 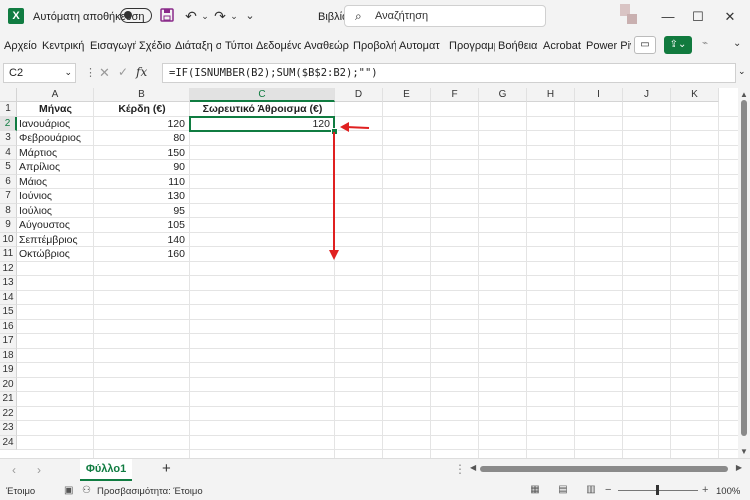 What do you see at coordinates (250, 16) in the screenshot?
I see `customize-toolbar-icon: ⌄` at bounding box center [250, 16].